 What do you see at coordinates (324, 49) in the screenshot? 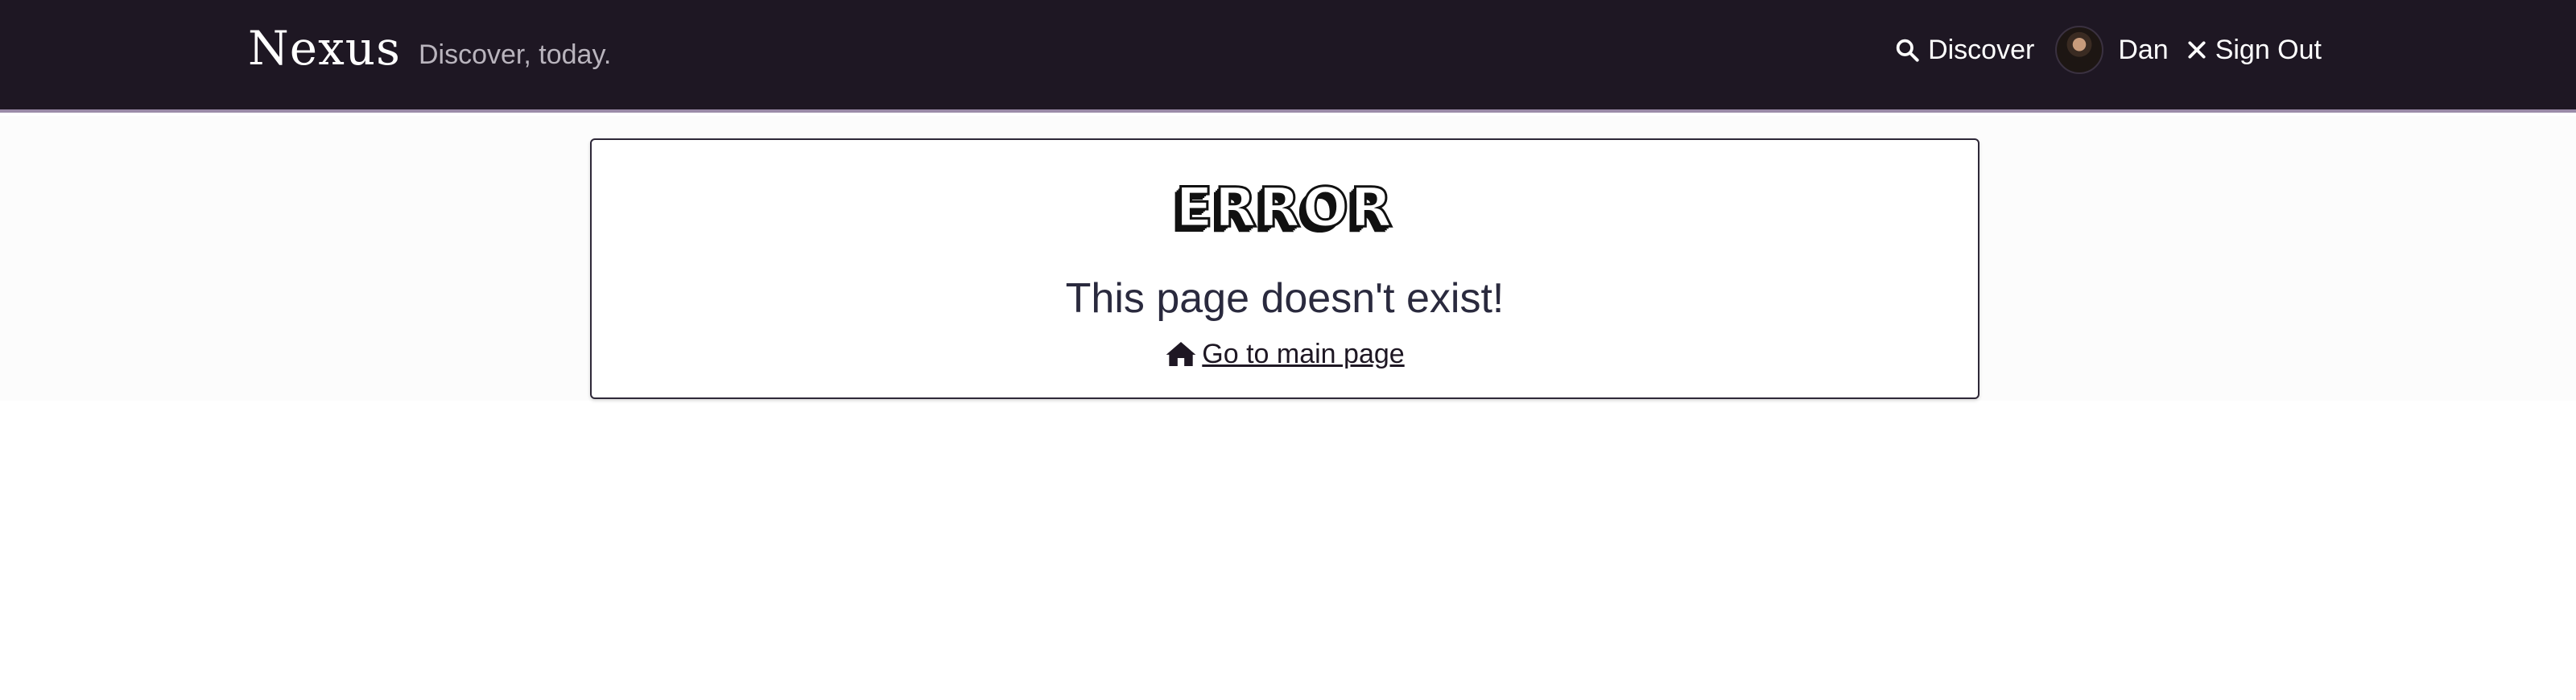
I see `brand-logo: Nexus` at bounding box center [324, 49].